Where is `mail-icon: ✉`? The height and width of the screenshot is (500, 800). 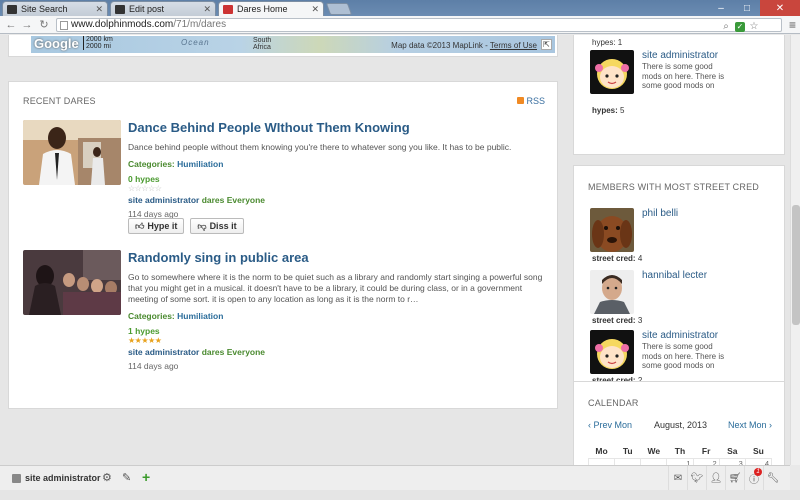
mail-icon: ✉ is located at coordinates (677, 478).